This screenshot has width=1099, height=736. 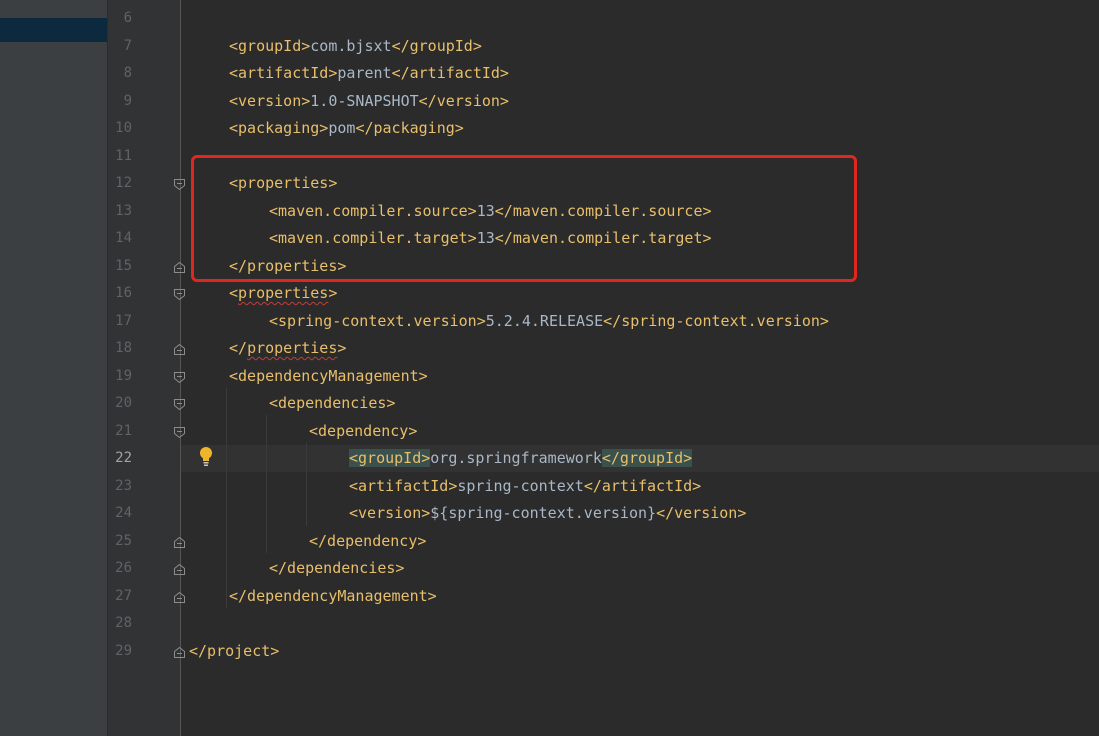 What do you see at coordinates (549, 349) in the screenshot?
I see `code-line: 18 </properties>` at bounding box center [549, 349].